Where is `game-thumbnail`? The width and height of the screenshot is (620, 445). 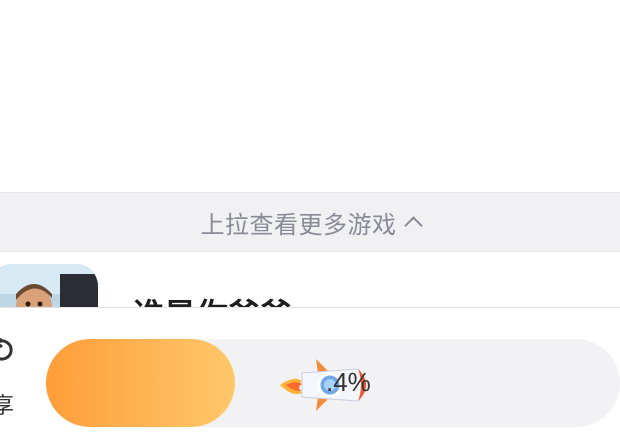 game-thumbnail is located at coordinates (49, 287).